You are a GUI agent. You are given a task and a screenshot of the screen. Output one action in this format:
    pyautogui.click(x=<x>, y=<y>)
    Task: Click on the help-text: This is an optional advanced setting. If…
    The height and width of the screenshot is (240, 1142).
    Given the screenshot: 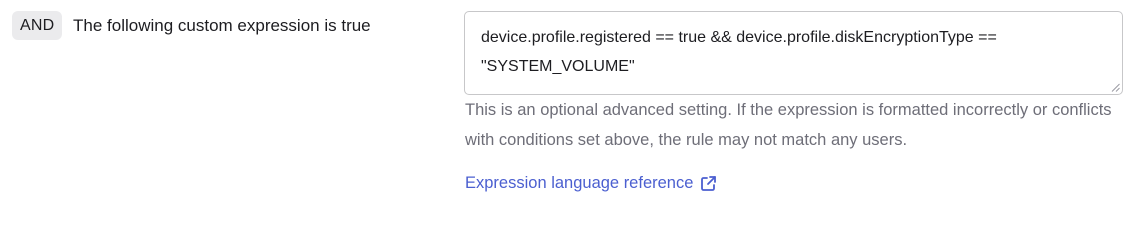 What is the action you would take?
    pyautogui.click(x=788, y=125)
    